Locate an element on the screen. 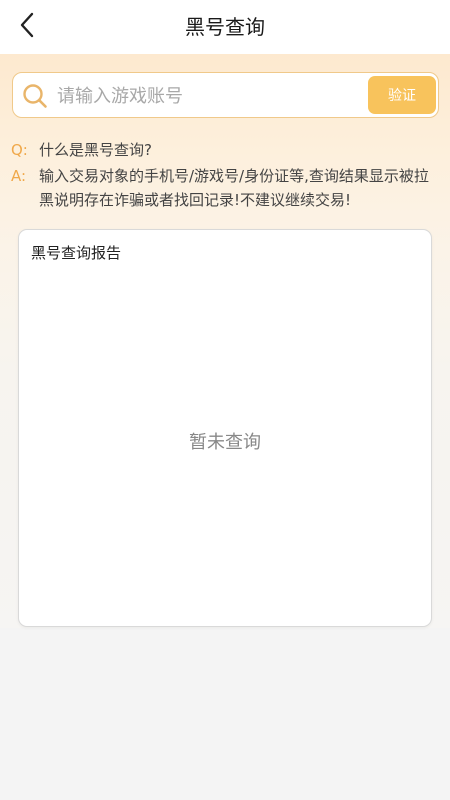  page-title: 黑号查询 is located at coordinates (225, 27).